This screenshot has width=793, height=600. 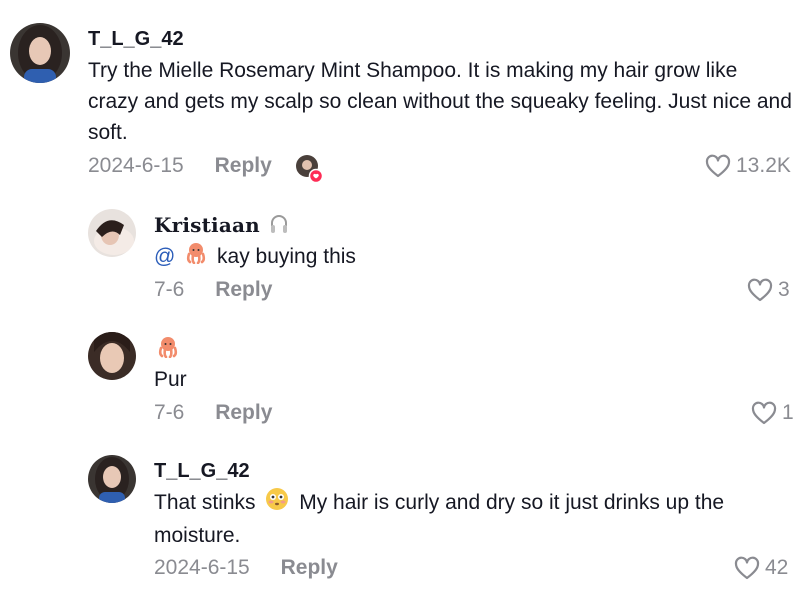 I want to click on like-count: 42, so click(x=777, y=567).